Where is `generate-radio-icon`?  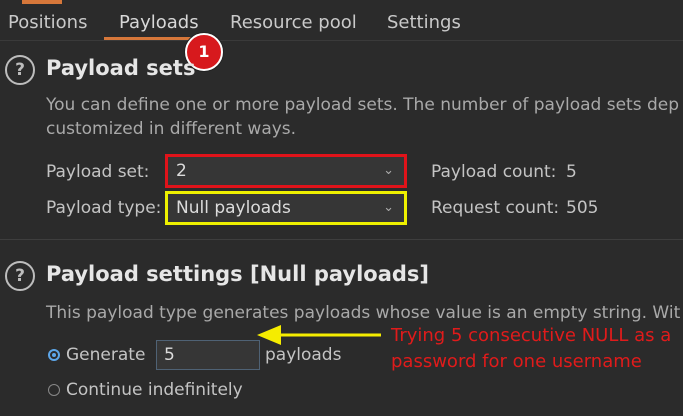 generate-radio-icon is located at coordinates (54, 355).